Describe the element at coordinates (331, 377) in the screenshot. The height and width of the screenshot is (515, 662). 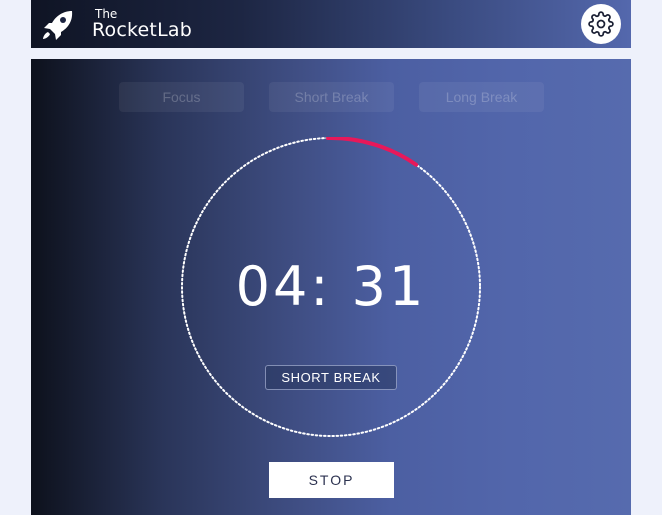
I see `mode-badge: SHORT BREAK` at that location.